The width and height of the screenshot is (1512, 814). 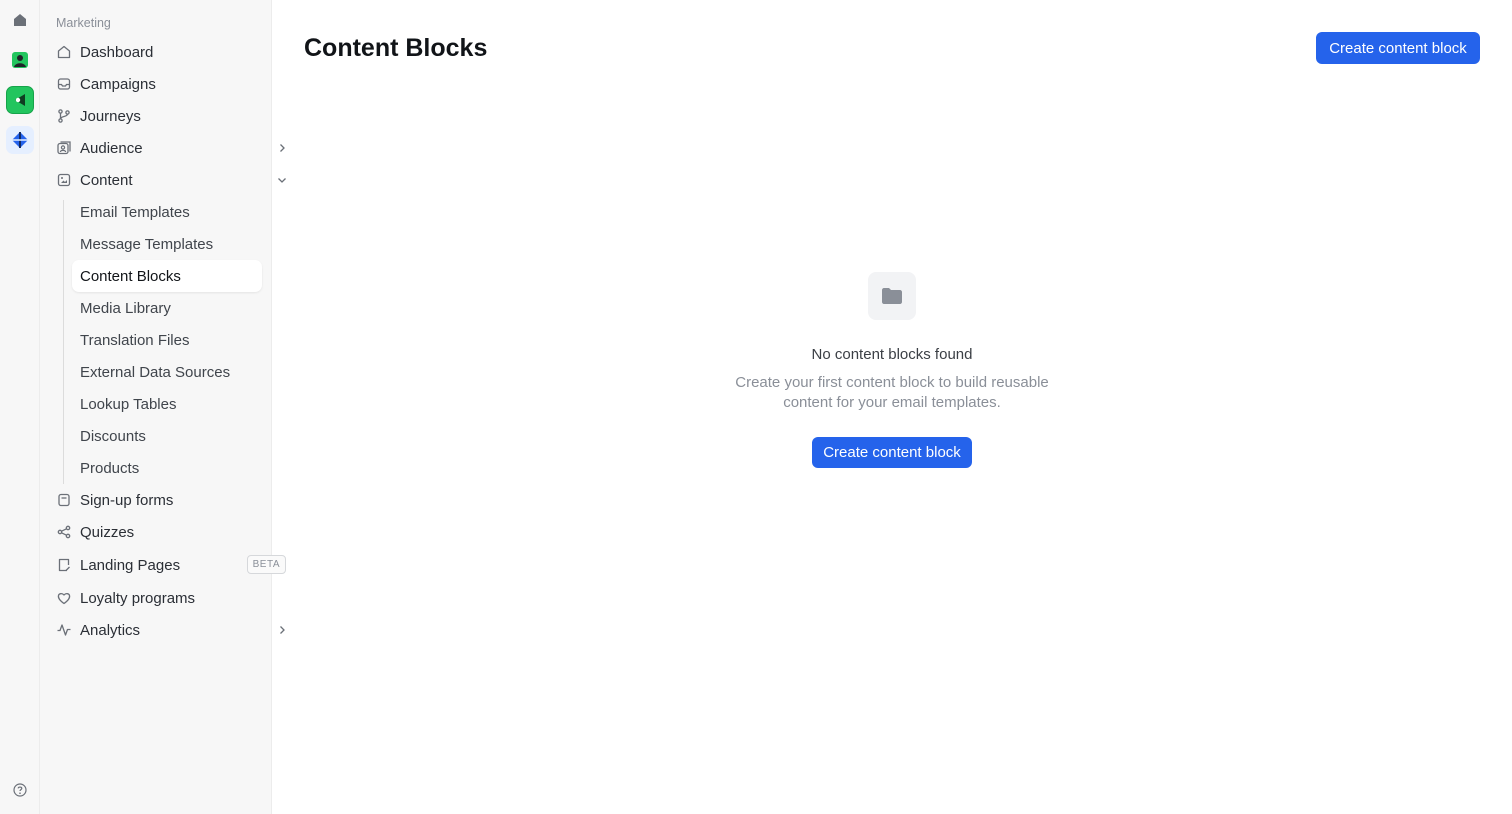 I want to click on sidebar-subitem-content-blocks: Content Blocks, so click(x=167, y=276).